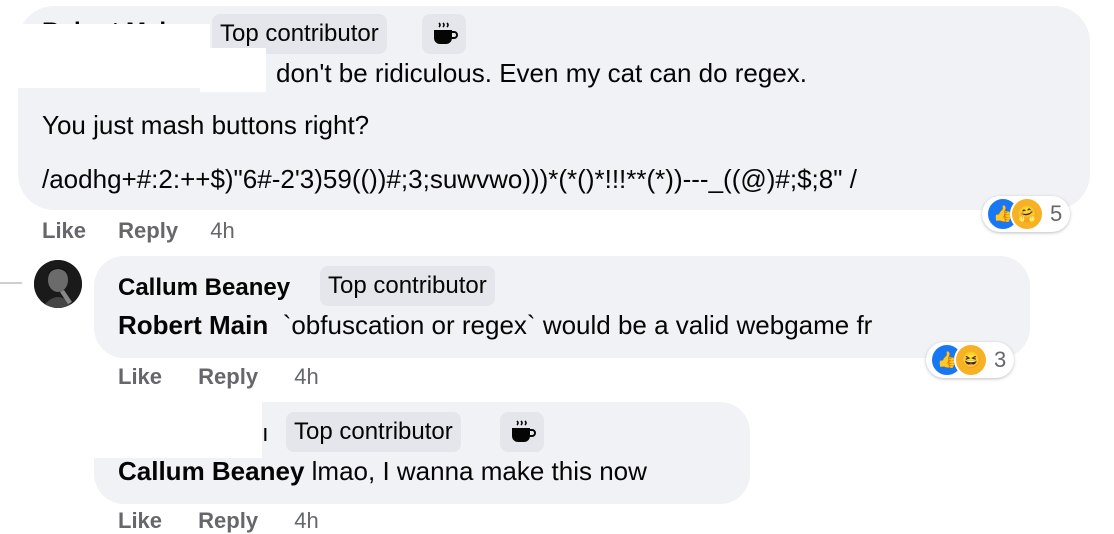  I want to click on reaction-summary: 👍 😆 3, so click(970, 360).